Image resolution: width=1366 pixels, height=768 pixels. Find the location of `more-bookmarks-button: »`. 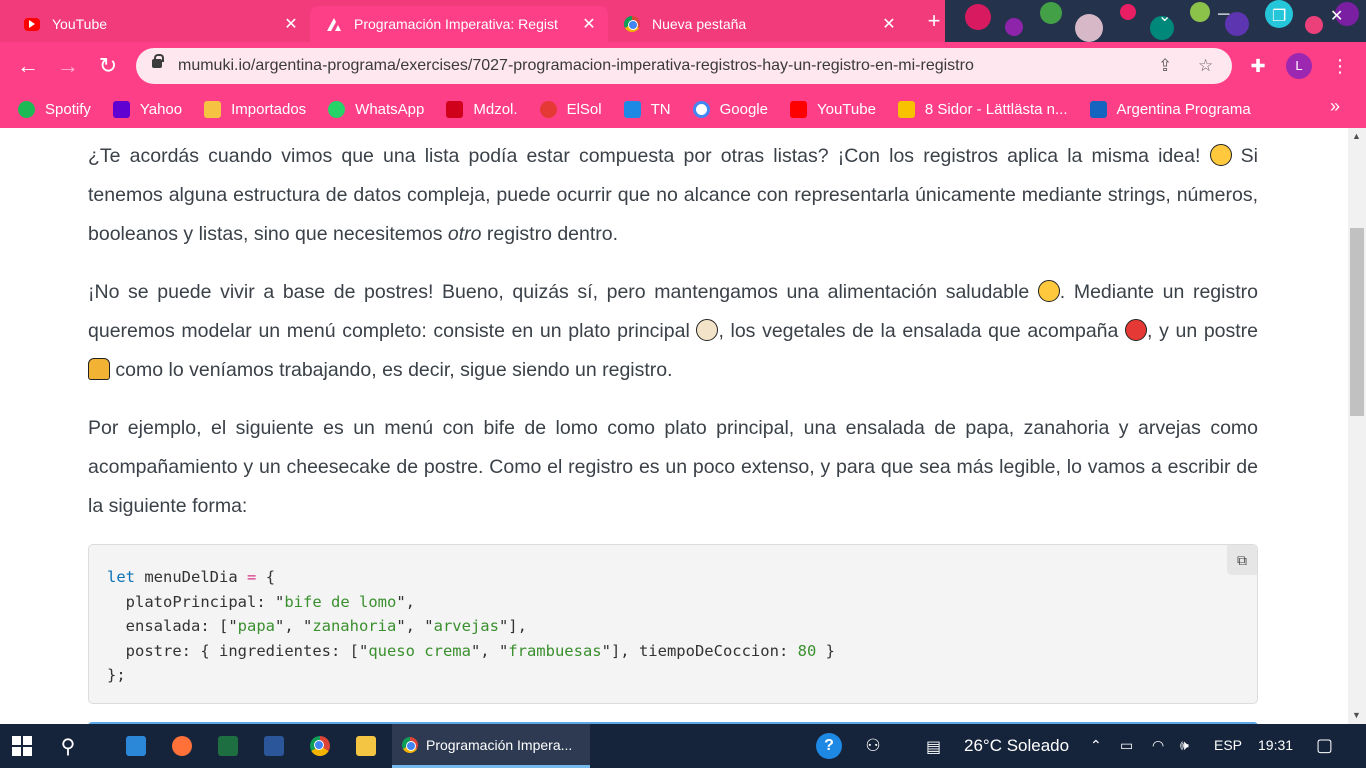

more-bookmarks-button: » is located at coordinates (1335, 106).